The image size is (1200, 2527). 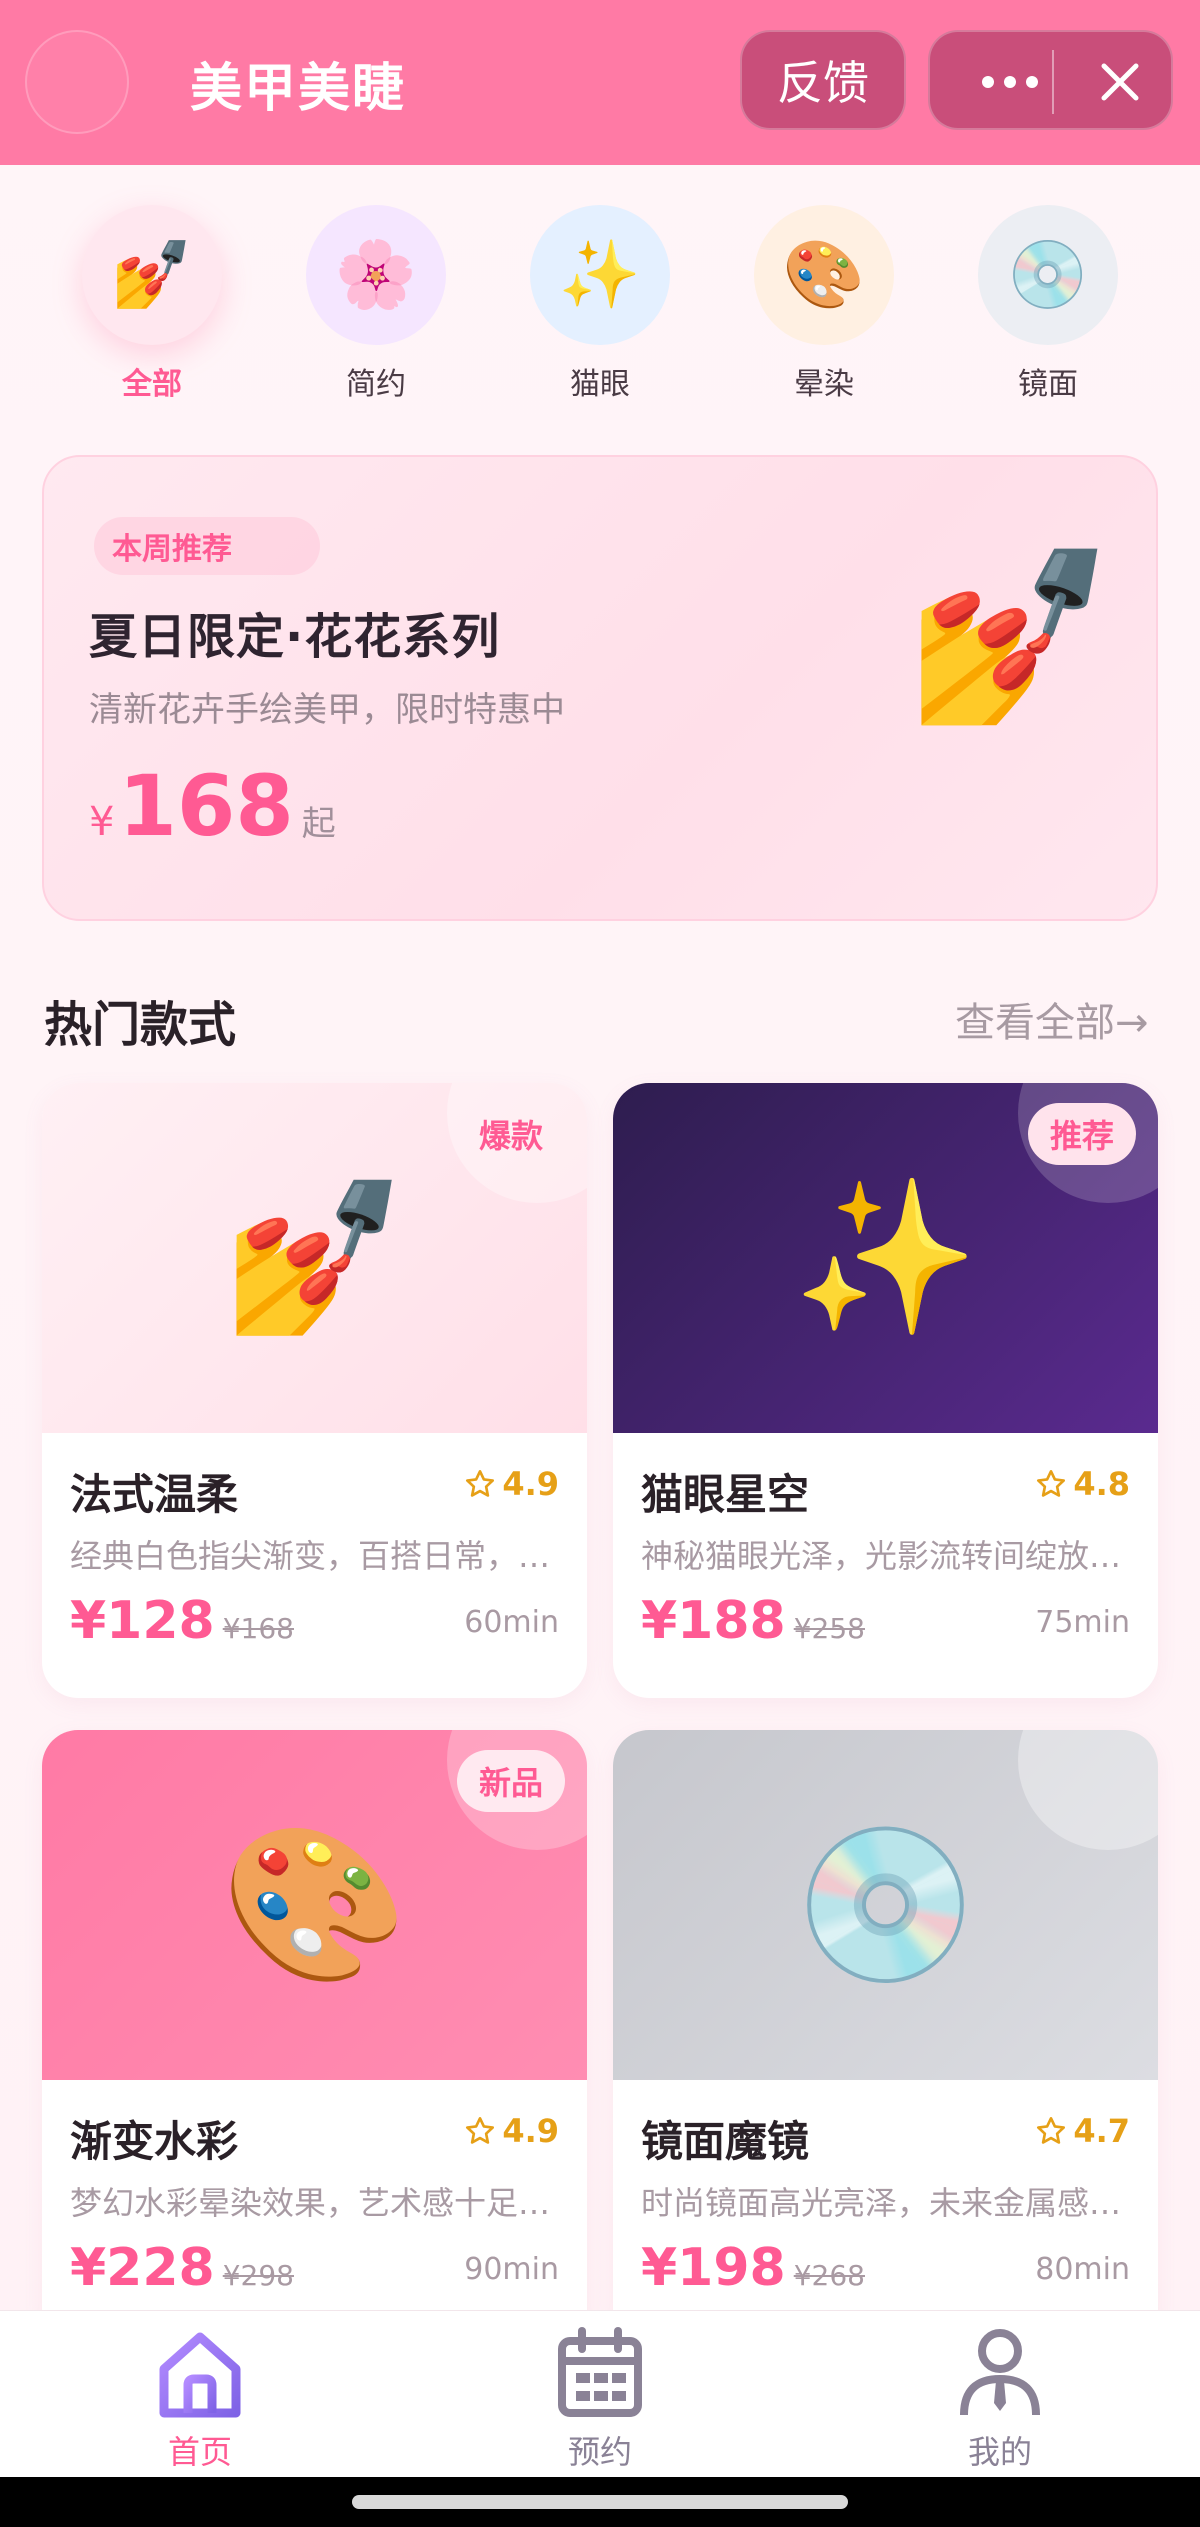 I want to click on tab-label: 预约, so click(x=599, y=2452).